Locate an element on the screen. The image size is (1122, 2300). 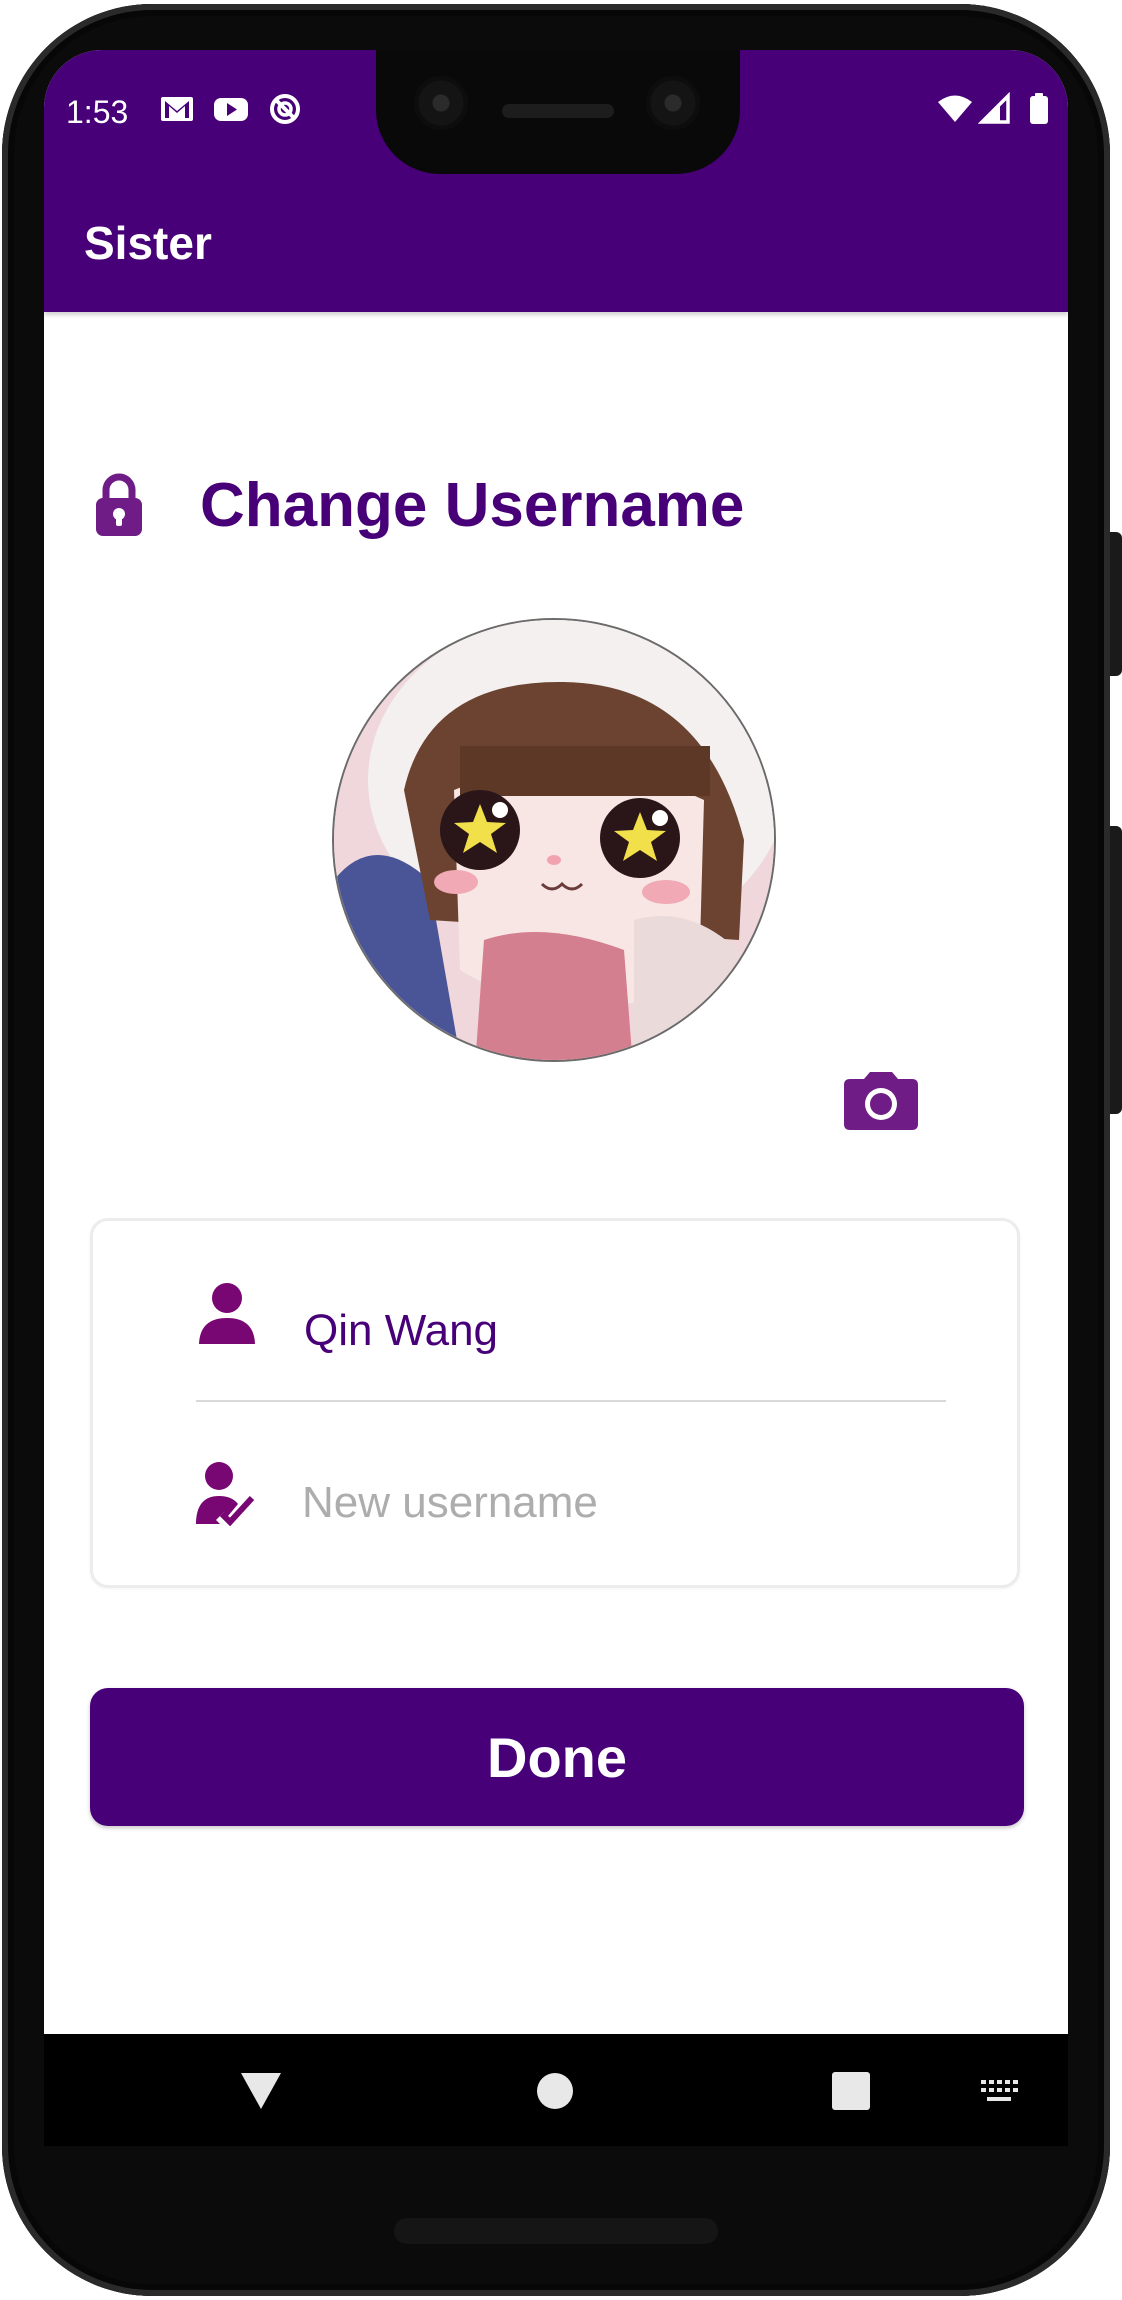
person-check-icon is located at coordinates (225, 1493).